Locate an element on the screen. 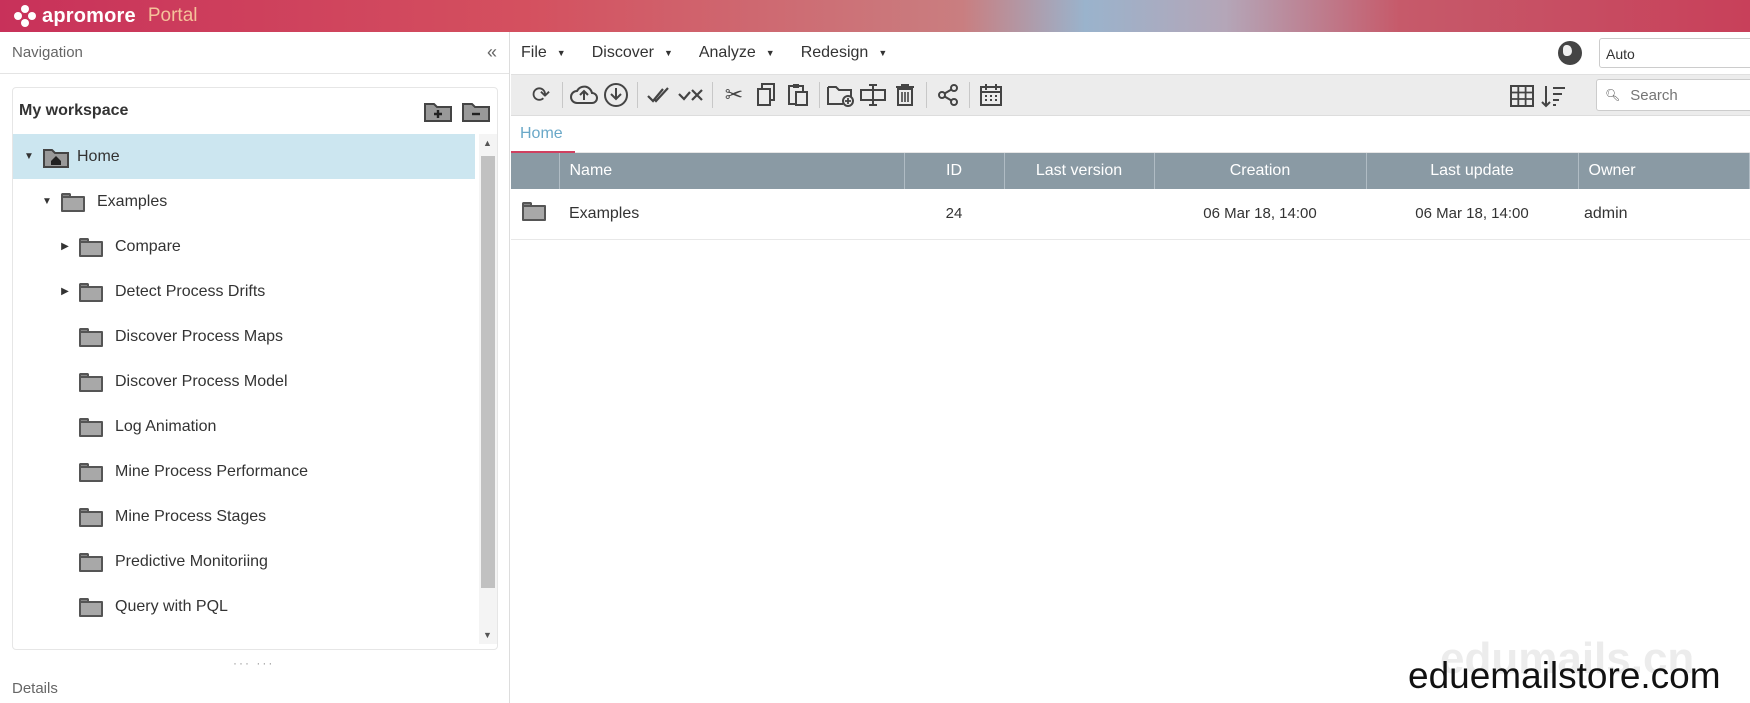 The height and width of the screenshot is (703, 1750). new-folder-icon is located at coordinates (841, 95).